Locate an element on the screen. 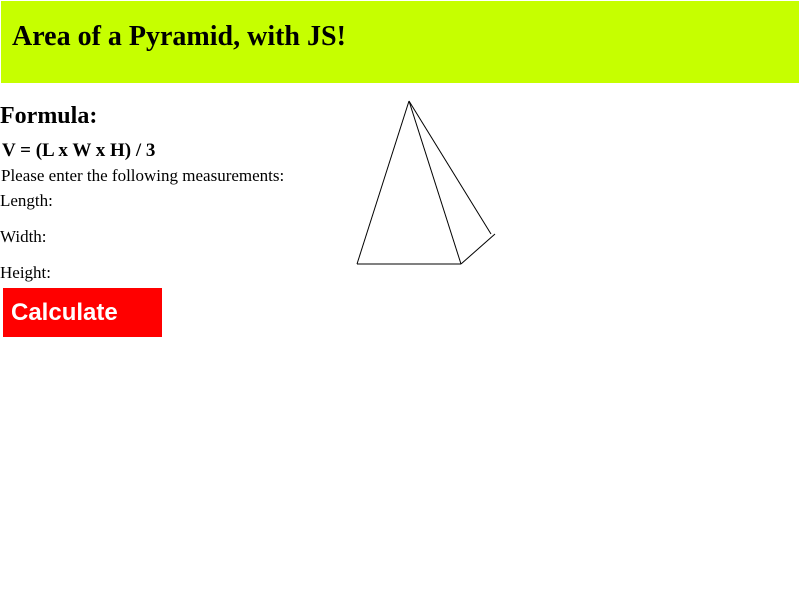 This screenshot has height=600, width=800. calculate-button: Calculate is located at coordinates (82, 312).